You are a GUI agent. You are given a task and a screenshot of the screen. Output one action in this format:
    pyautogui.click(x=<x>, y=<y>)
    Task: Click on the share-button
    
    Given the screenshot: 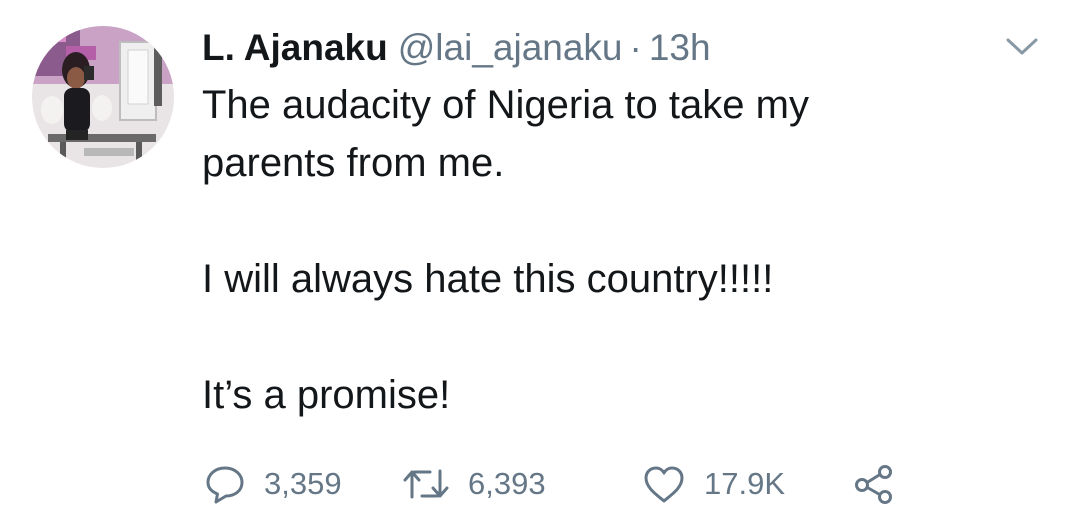 What is the action you would take?
    pyautogui.click(x=874, y=484)
    